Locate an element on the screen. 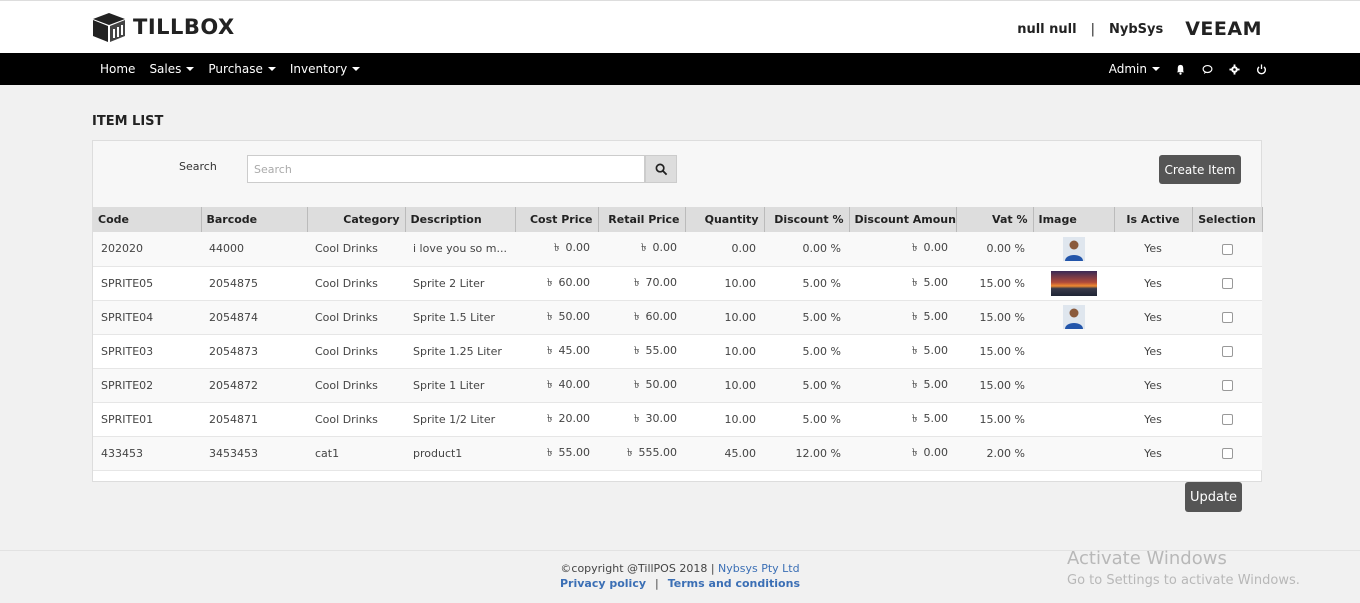 The height and width of the screenshot is (603, 1360). tillbox-logo: TILLBOX is located at coordinates (163, 27).